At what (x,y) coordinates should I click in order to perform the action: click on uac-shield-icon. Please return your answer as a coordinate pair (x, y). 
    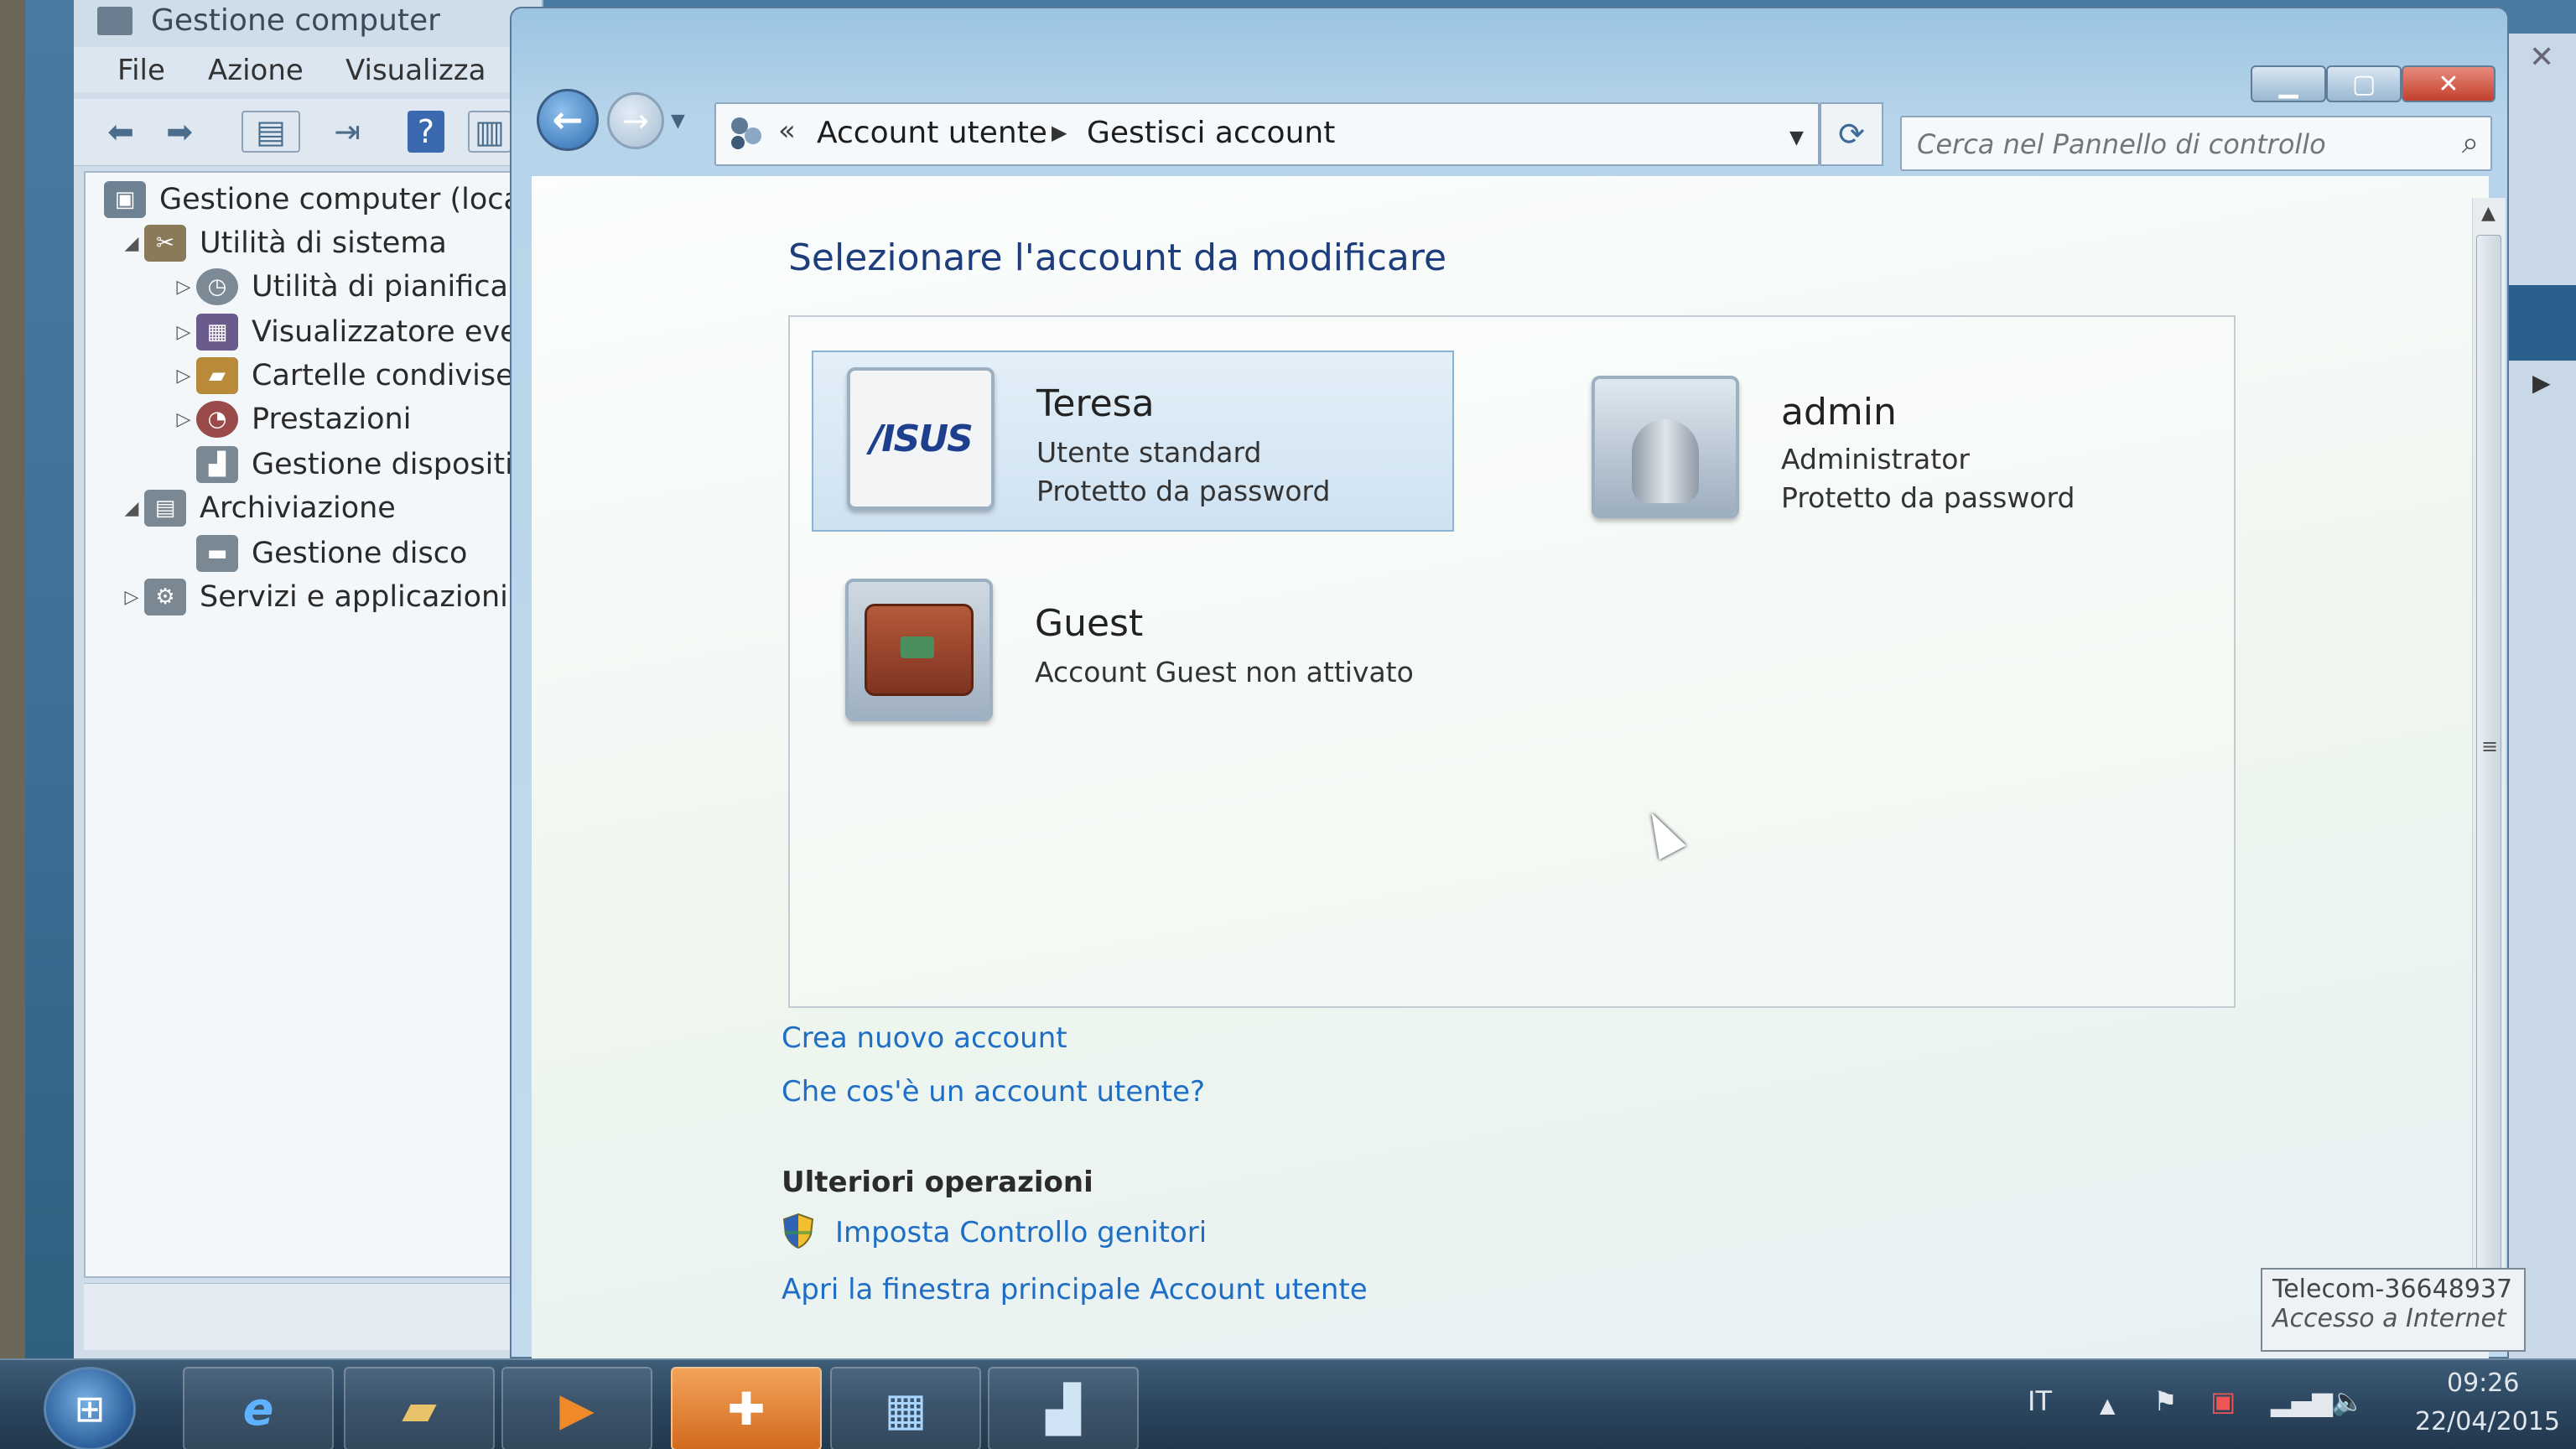
    Looking at the image, I should click on (798, 1231).